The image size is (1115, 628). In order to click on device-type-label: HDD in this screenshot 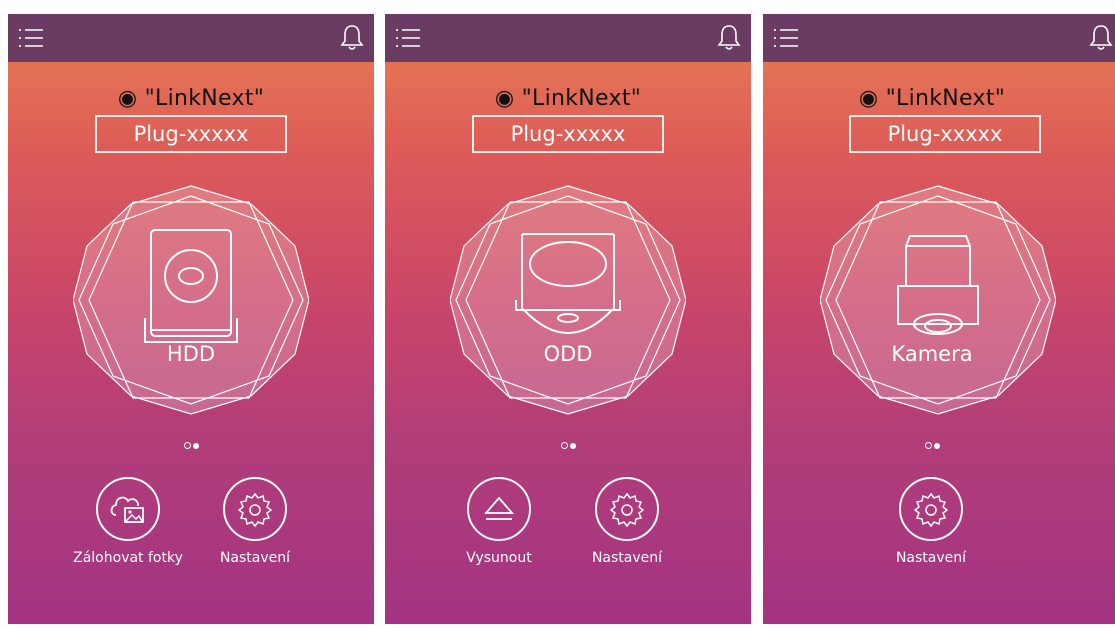, I will do `click(191, 354)`.